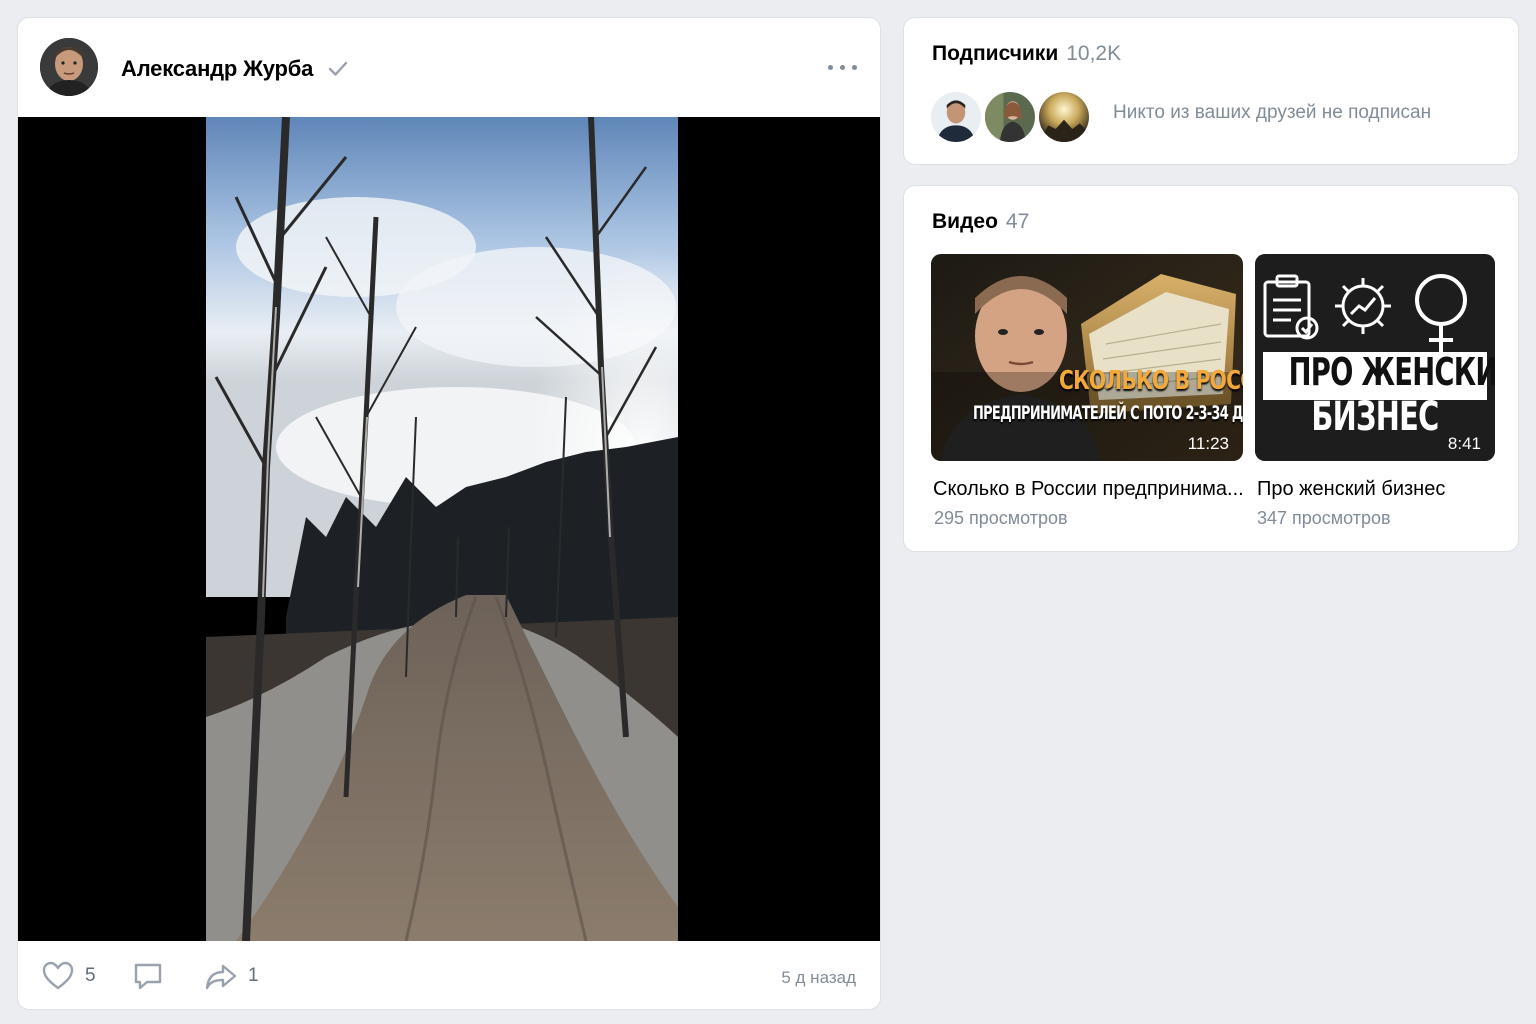  What do you see at coordinates (1464, 443) in the screenshot?
I see `video-duration: 8:41` at bounding box center [1464, 443].